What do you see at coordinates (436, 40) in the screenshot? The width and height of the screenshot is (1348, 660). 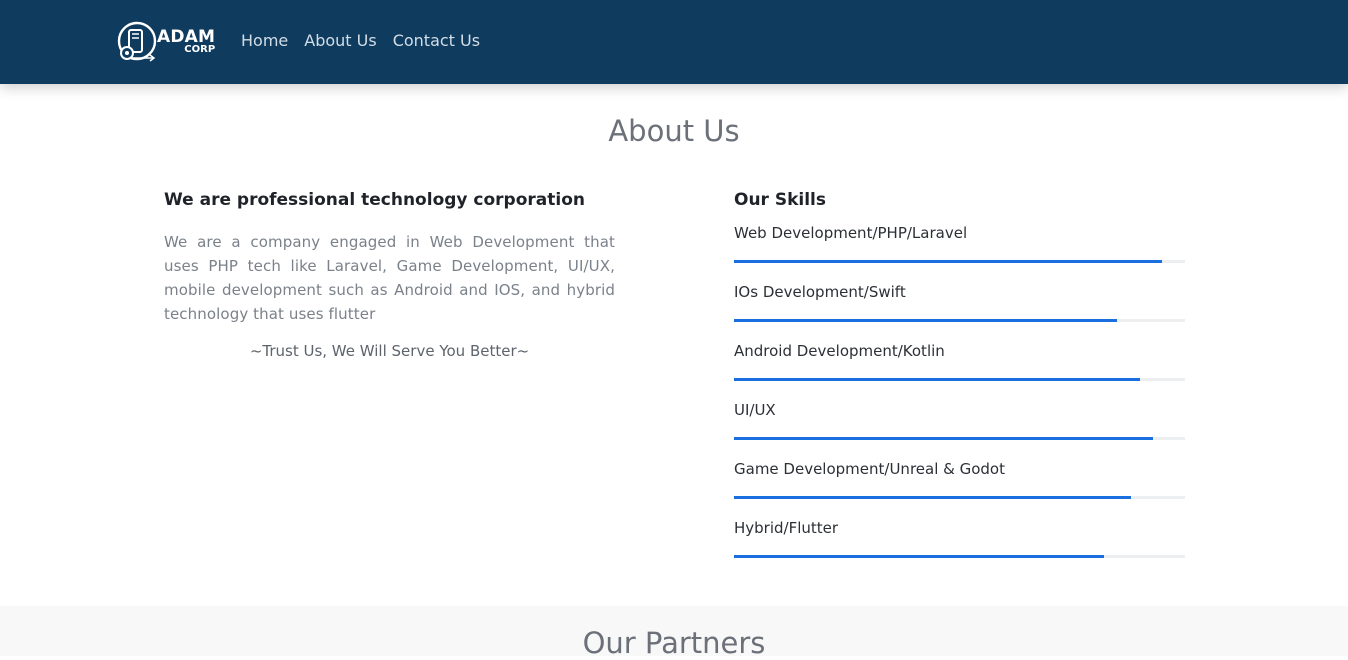 I see `nav-link-contact-us: Contact Us` at bounding box center [436, 40].